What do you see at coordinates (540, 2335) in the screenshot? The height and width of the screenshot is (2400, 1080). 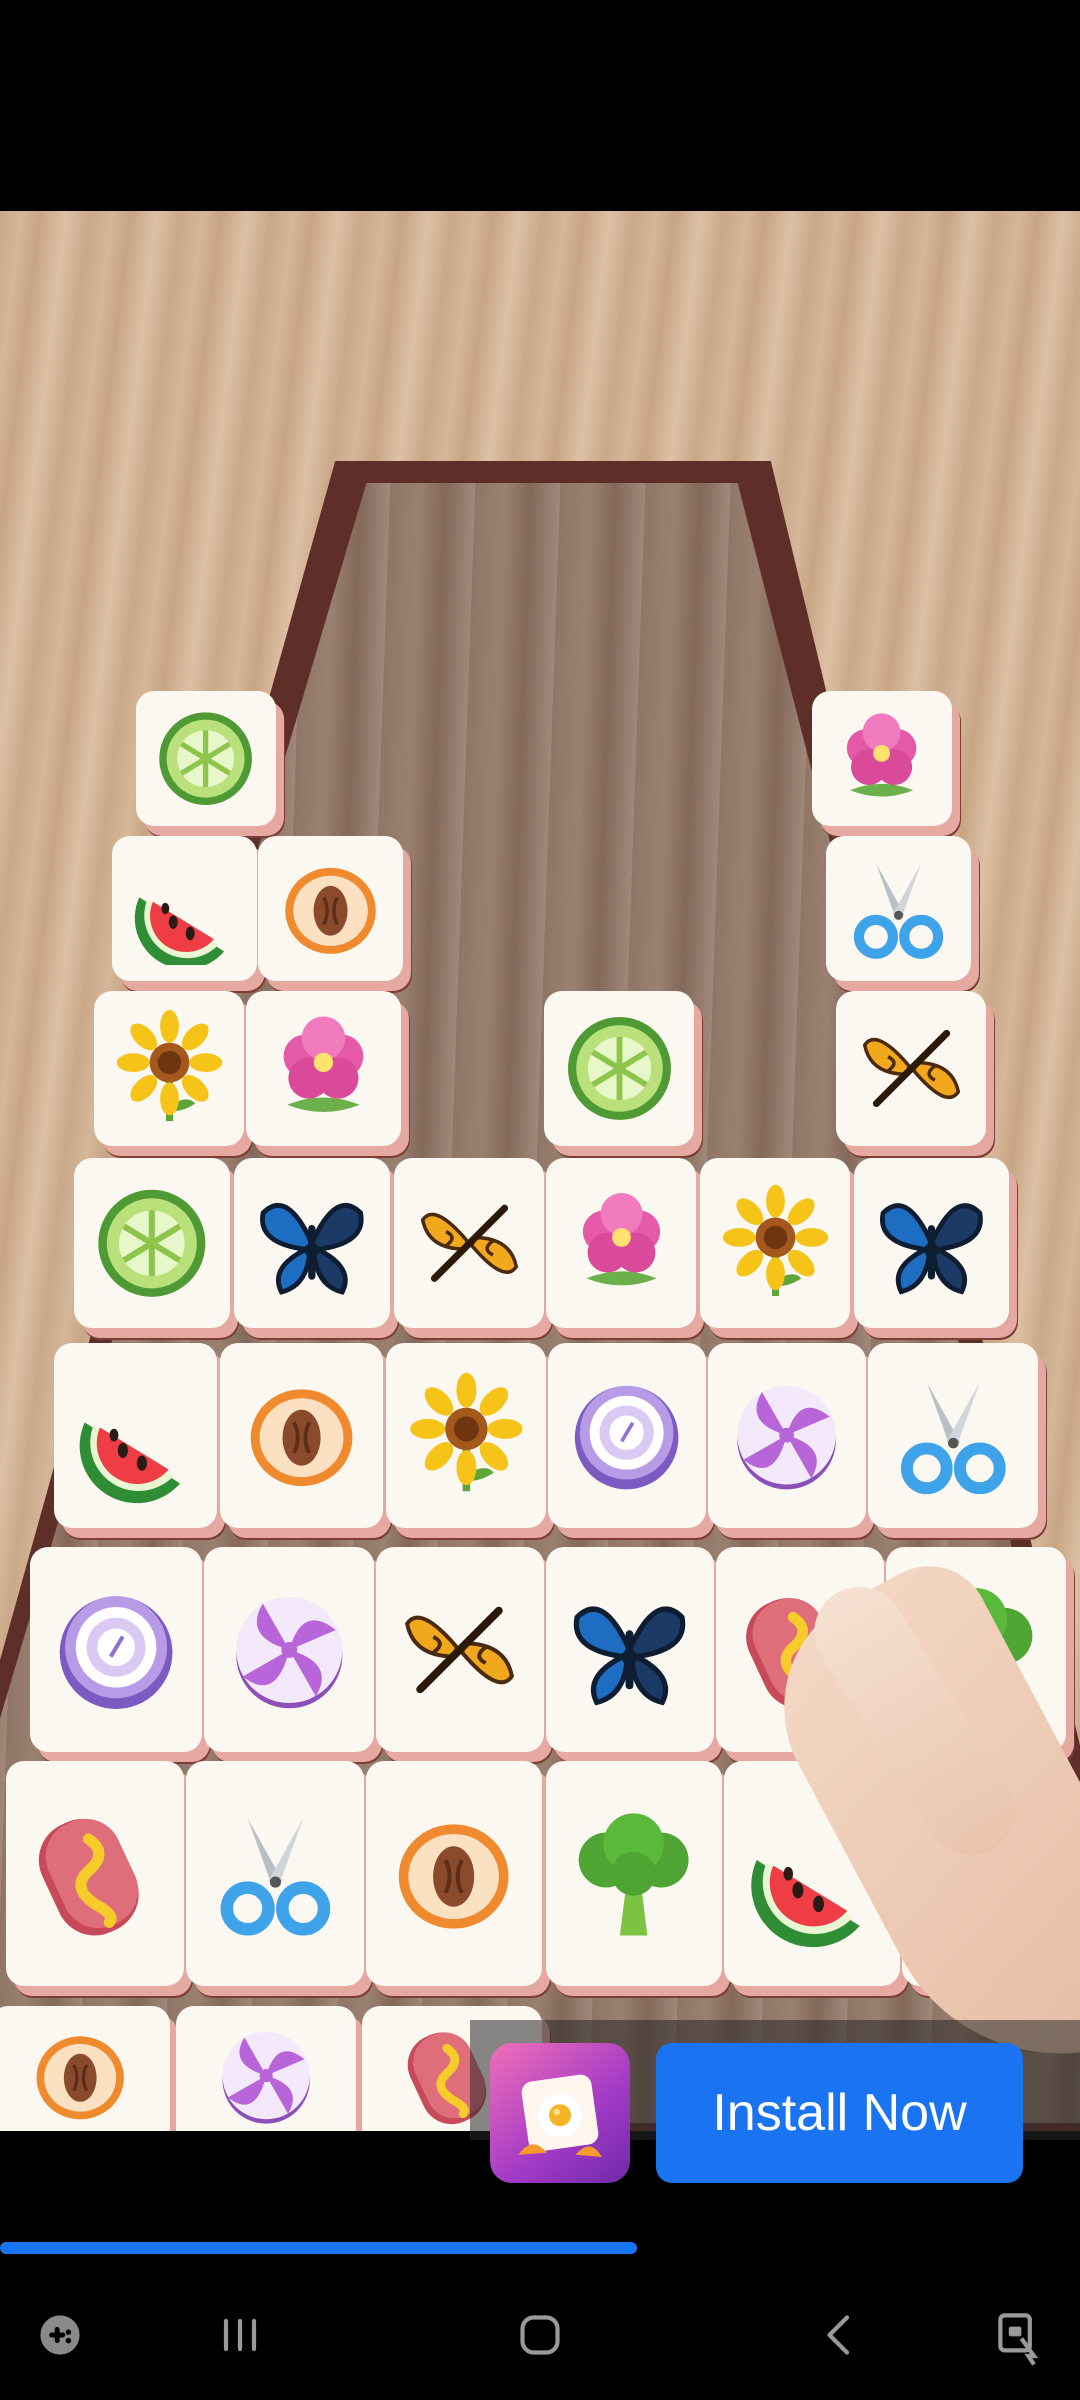 I see `home-icon` at bounding box center [540, 2335].